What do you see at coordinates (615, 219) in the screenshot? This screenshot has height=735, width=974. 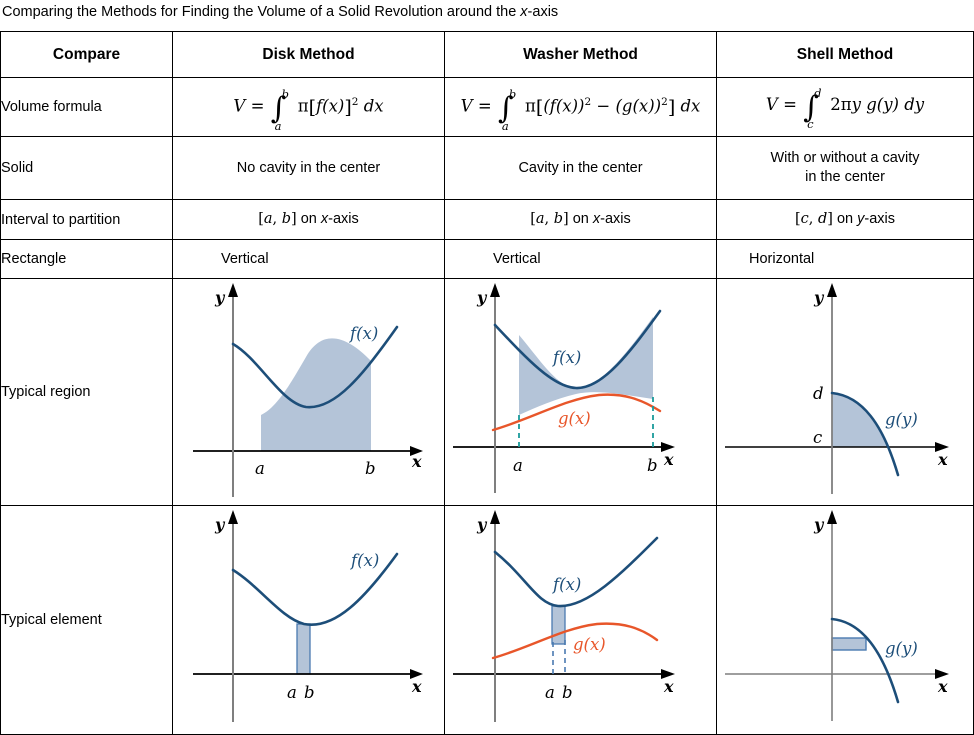 I see `washer-interval-axis-suffix: -axis` at bounding box center [615, 219].